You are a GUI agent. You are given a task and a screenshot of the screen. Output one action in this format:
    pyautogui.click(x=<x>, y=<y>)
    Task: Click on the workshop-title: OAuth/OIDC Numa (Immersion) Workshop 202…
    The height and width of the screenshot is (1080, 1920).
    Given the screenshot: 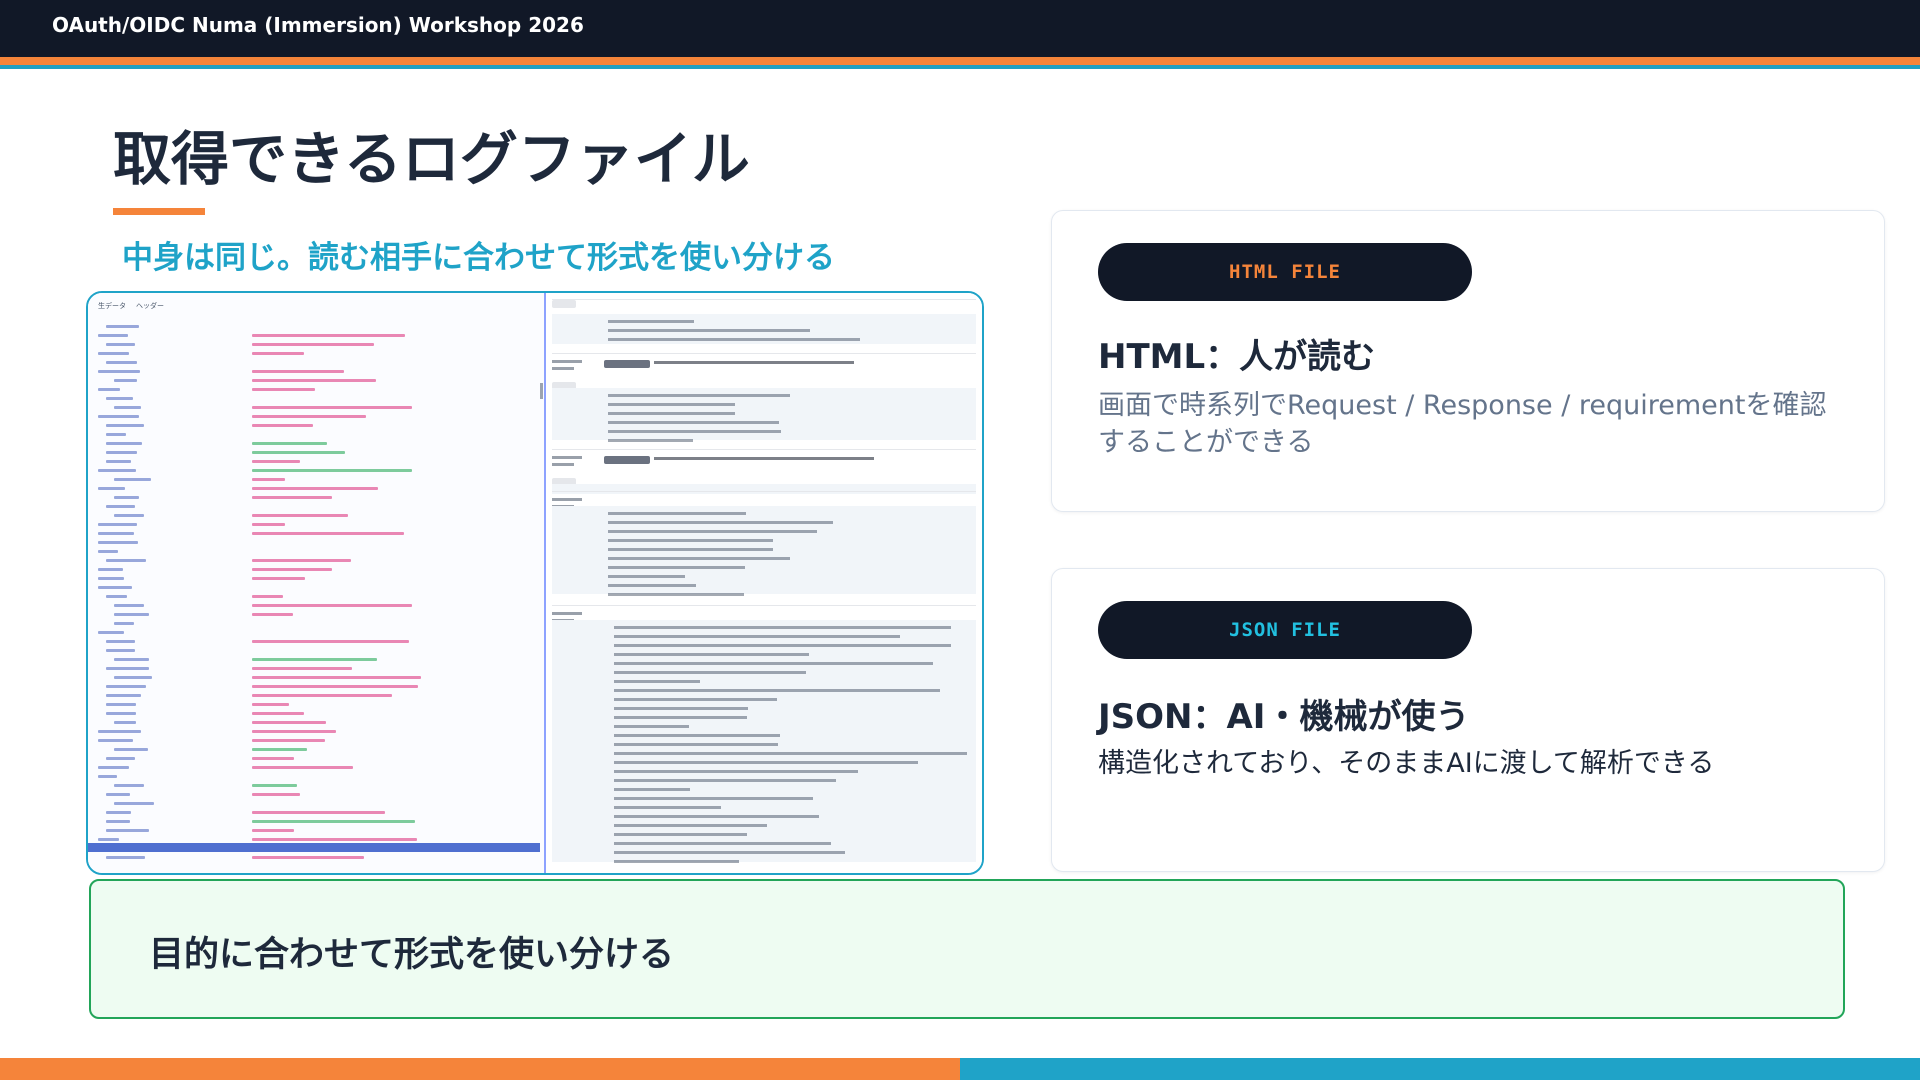 What is the action you would take?
    pyautogui.click(x=318, y=25)
    